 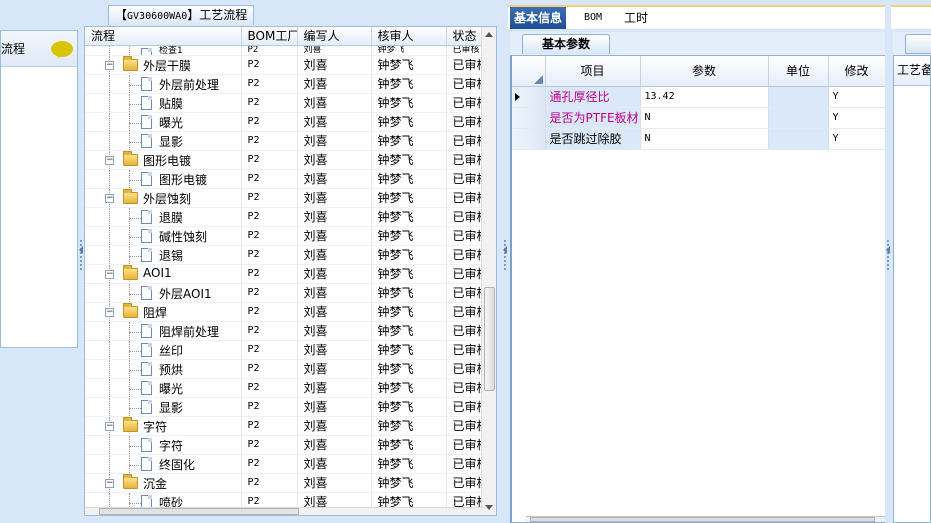 I want to click on tree-node: 字符, so click(x=163, y=445).